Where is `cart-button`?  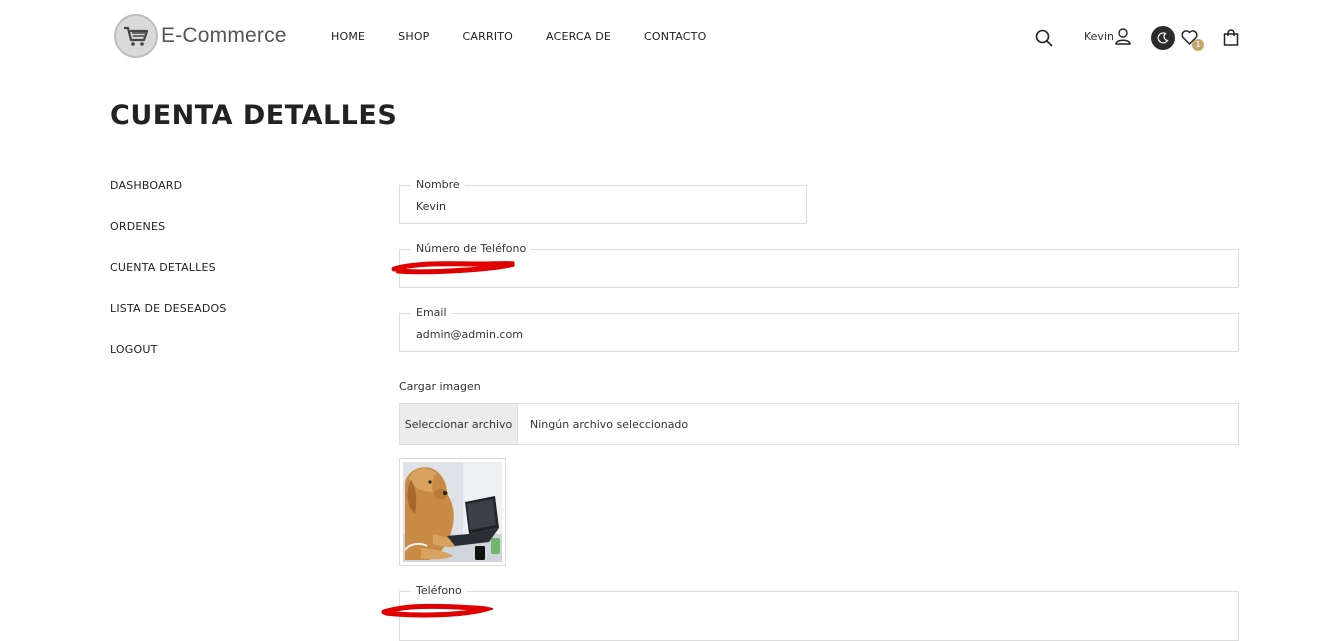
cart-button is located at coordinates (1231, 37).